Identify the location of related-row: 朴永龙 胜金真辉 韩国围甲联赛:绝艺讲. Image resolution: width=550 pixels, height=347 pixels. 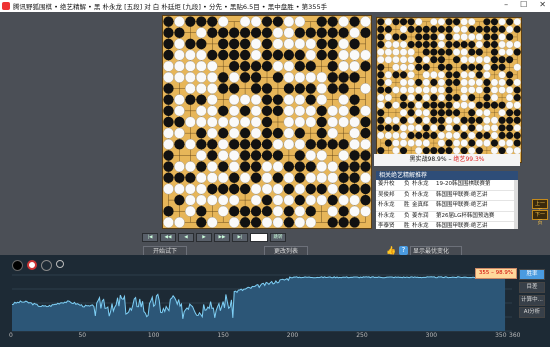
(447, 206).